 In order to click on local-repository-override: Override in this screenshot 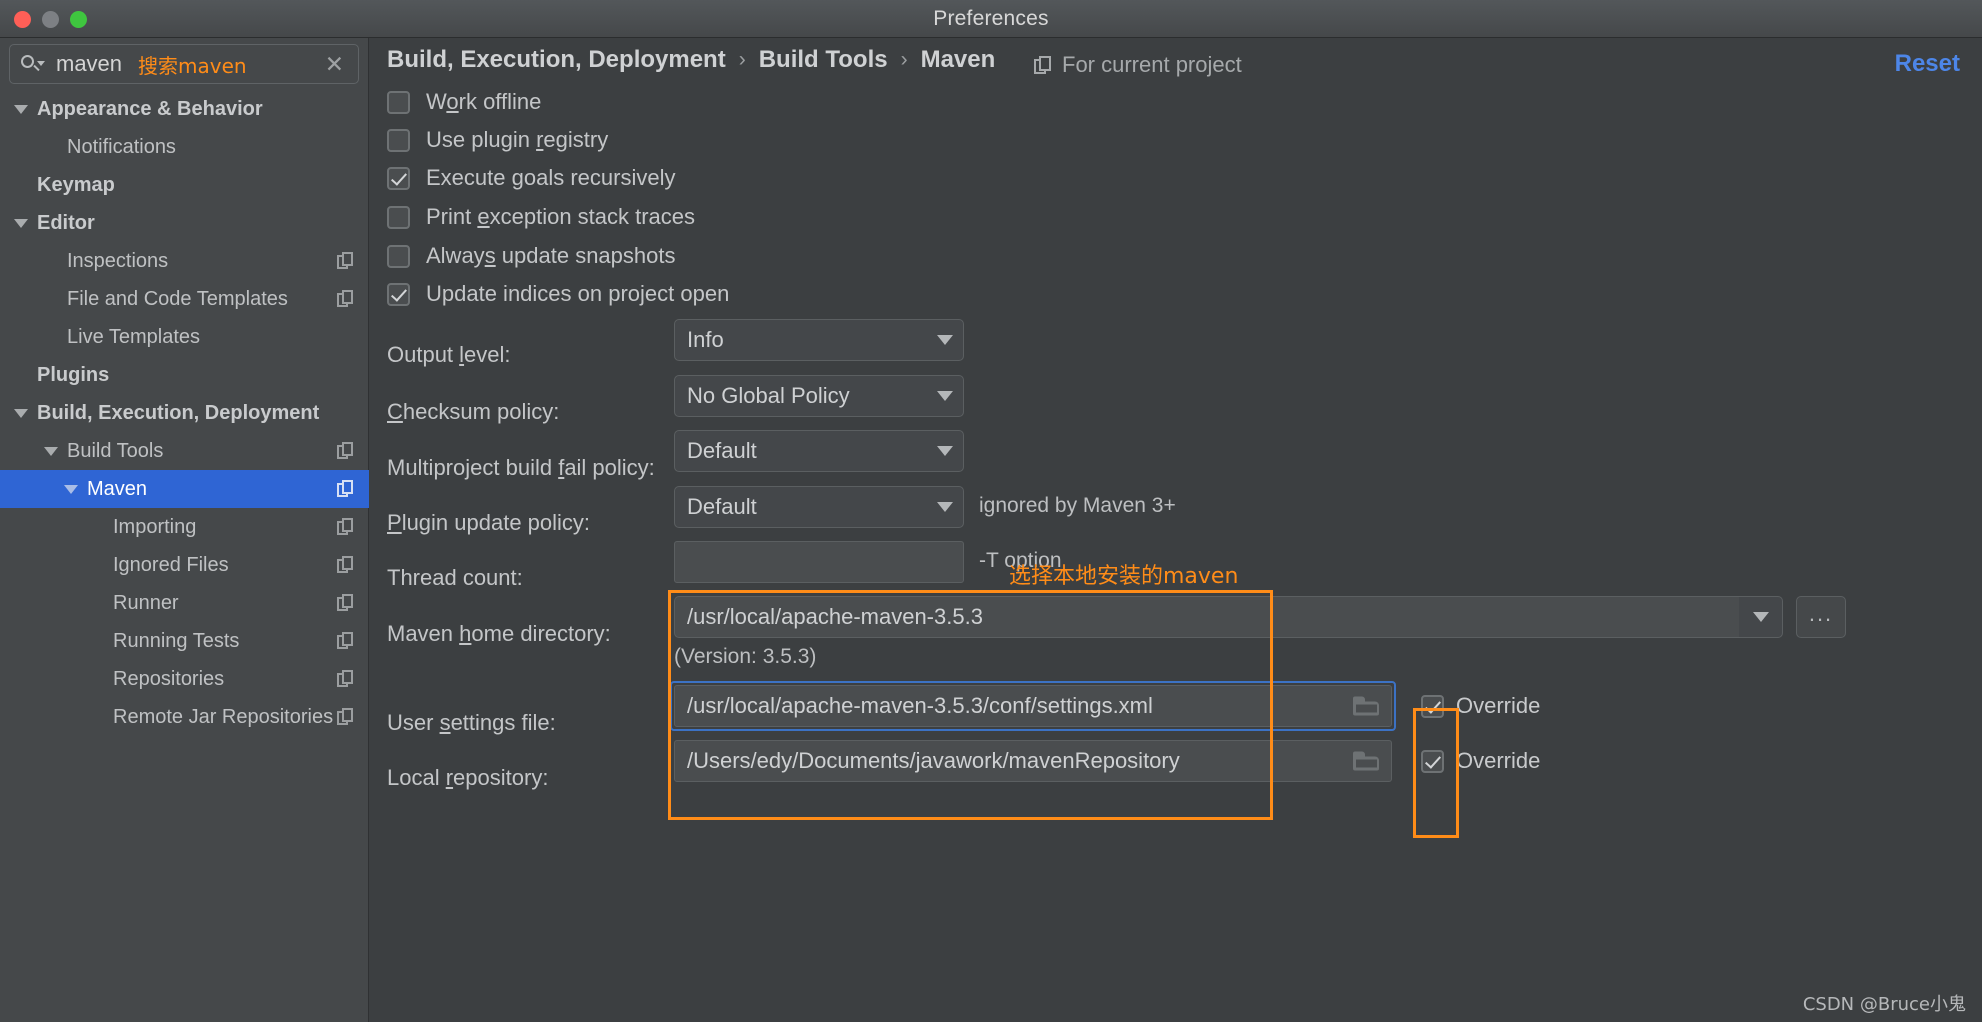, I will do `click(1480, 761)`.